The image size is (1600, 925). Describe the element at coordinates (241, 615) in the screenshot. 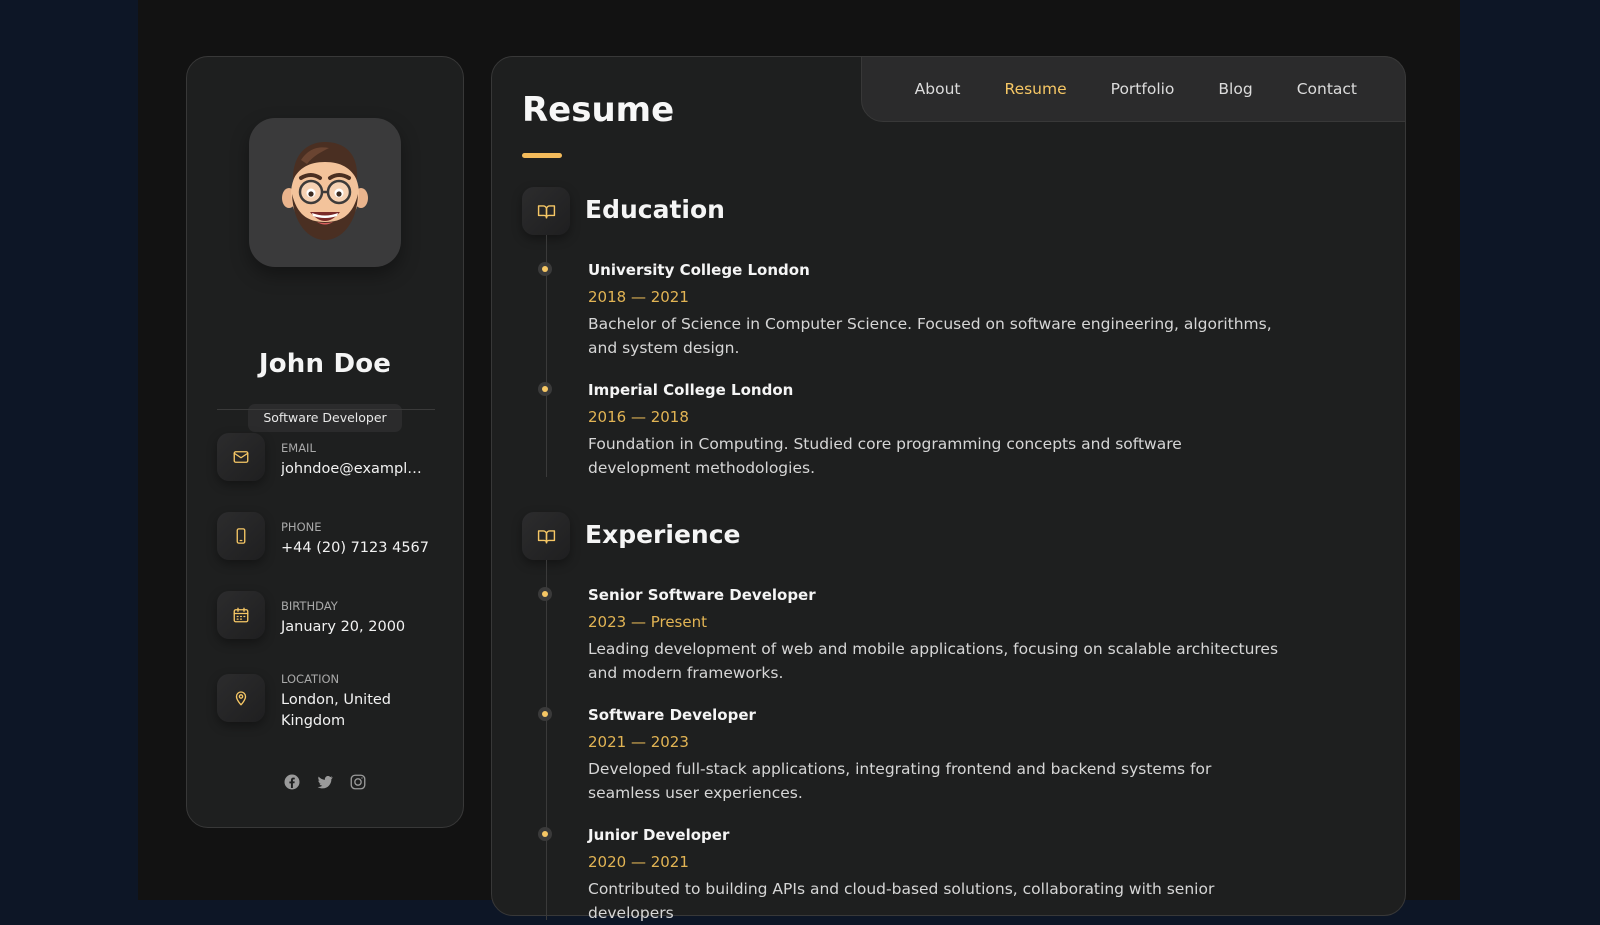

I see `calendar-icon` at that location.